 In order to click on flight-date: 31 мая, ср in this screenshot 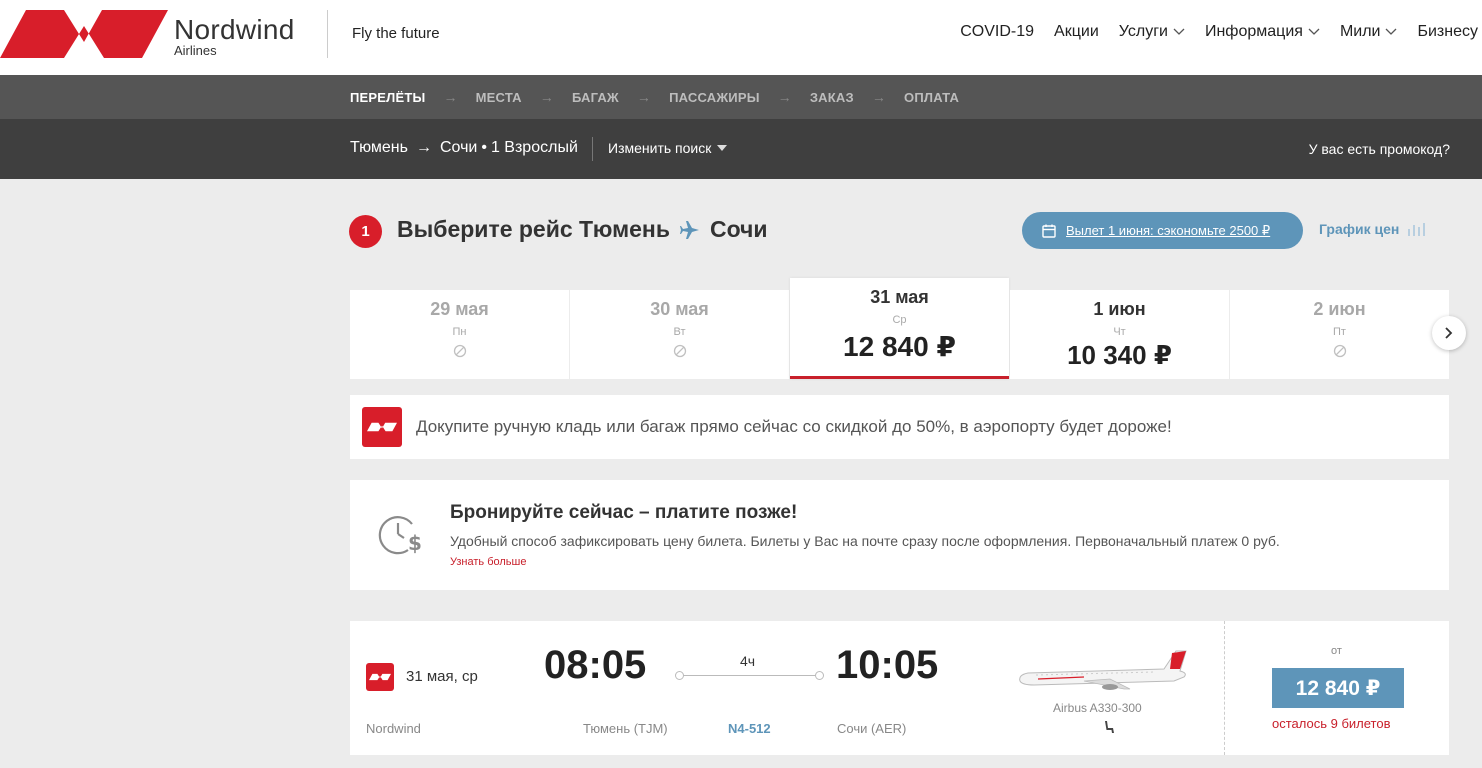, I will do `click(442, 676)`.